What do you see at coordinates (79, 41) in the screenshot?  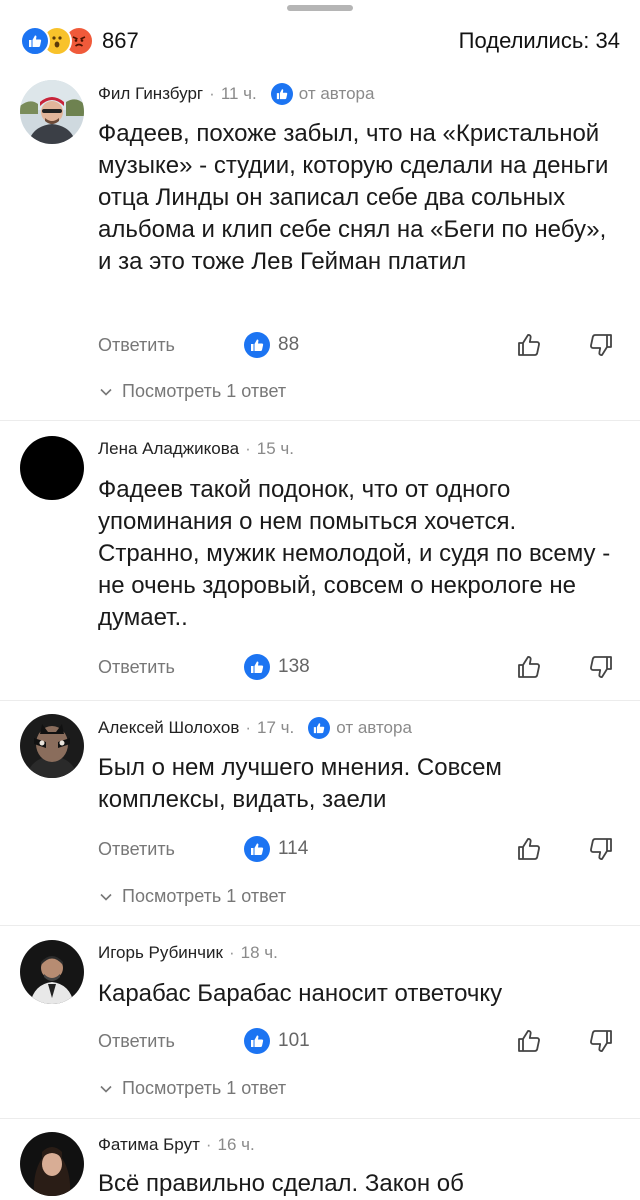 I see `reactions-summary: 867` at bounding box center [79, 41].